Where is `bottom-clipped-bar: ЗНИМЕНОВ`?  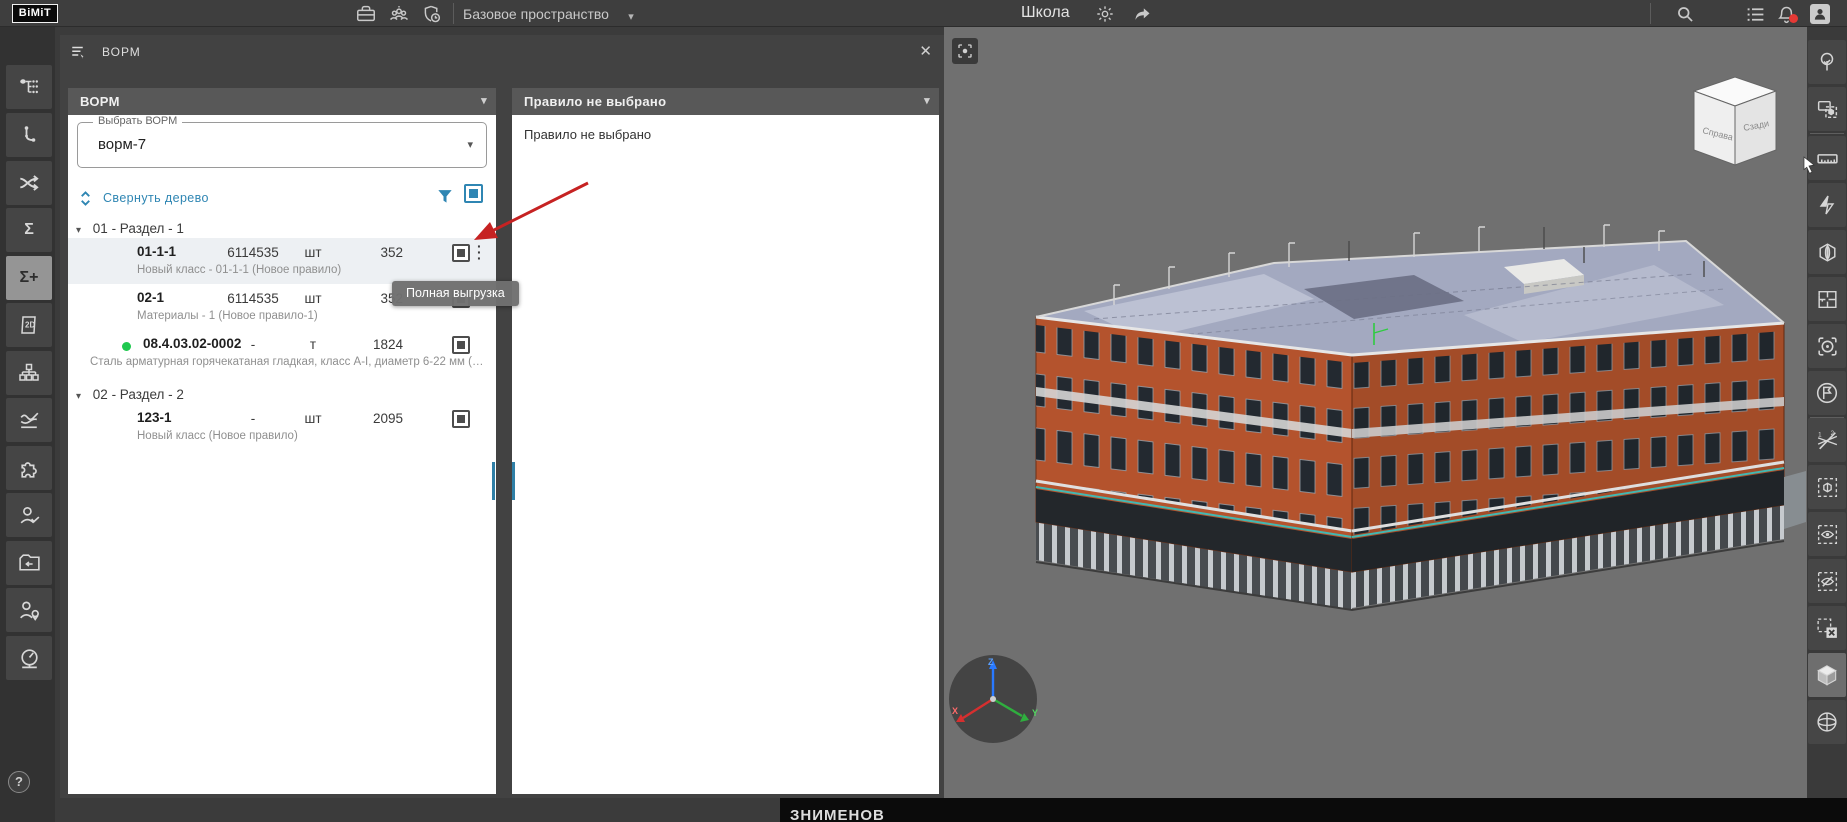
bottom-clipped-bar: ЗНИМЕНОВ is located at coordinates (1313, 810).